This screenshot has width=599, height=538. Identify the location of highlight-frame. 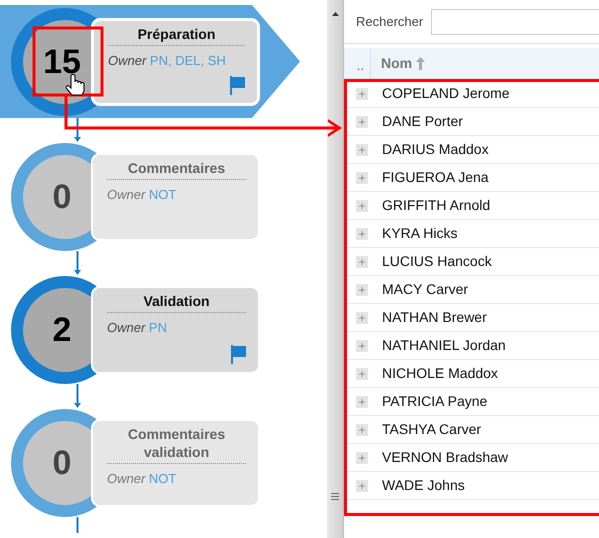
(68, 61).